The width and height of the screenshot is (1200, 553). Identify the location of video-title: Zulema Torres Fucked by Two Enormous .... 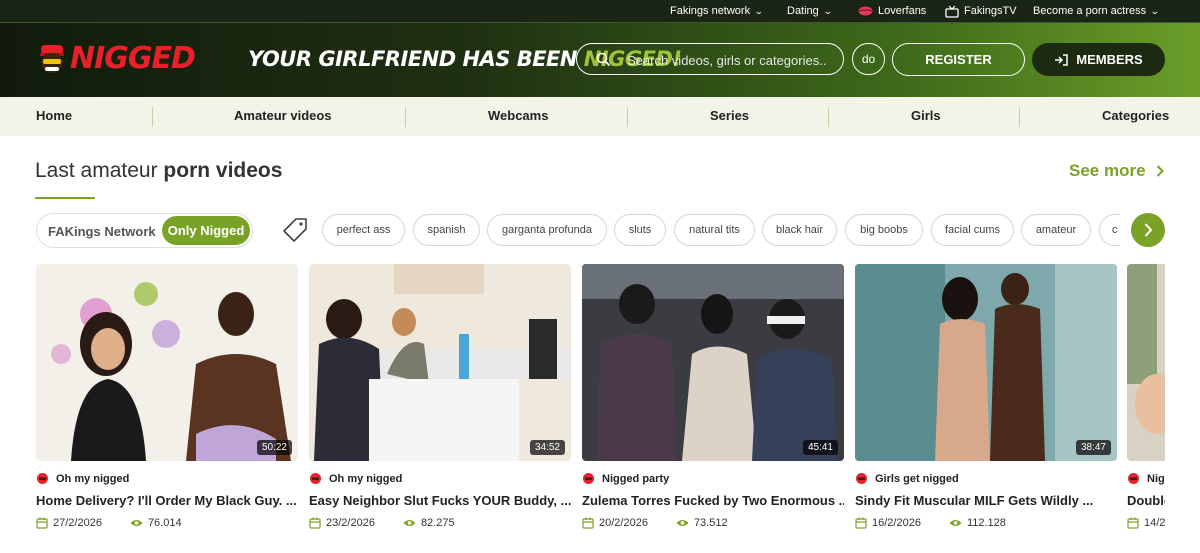
(713, 500).